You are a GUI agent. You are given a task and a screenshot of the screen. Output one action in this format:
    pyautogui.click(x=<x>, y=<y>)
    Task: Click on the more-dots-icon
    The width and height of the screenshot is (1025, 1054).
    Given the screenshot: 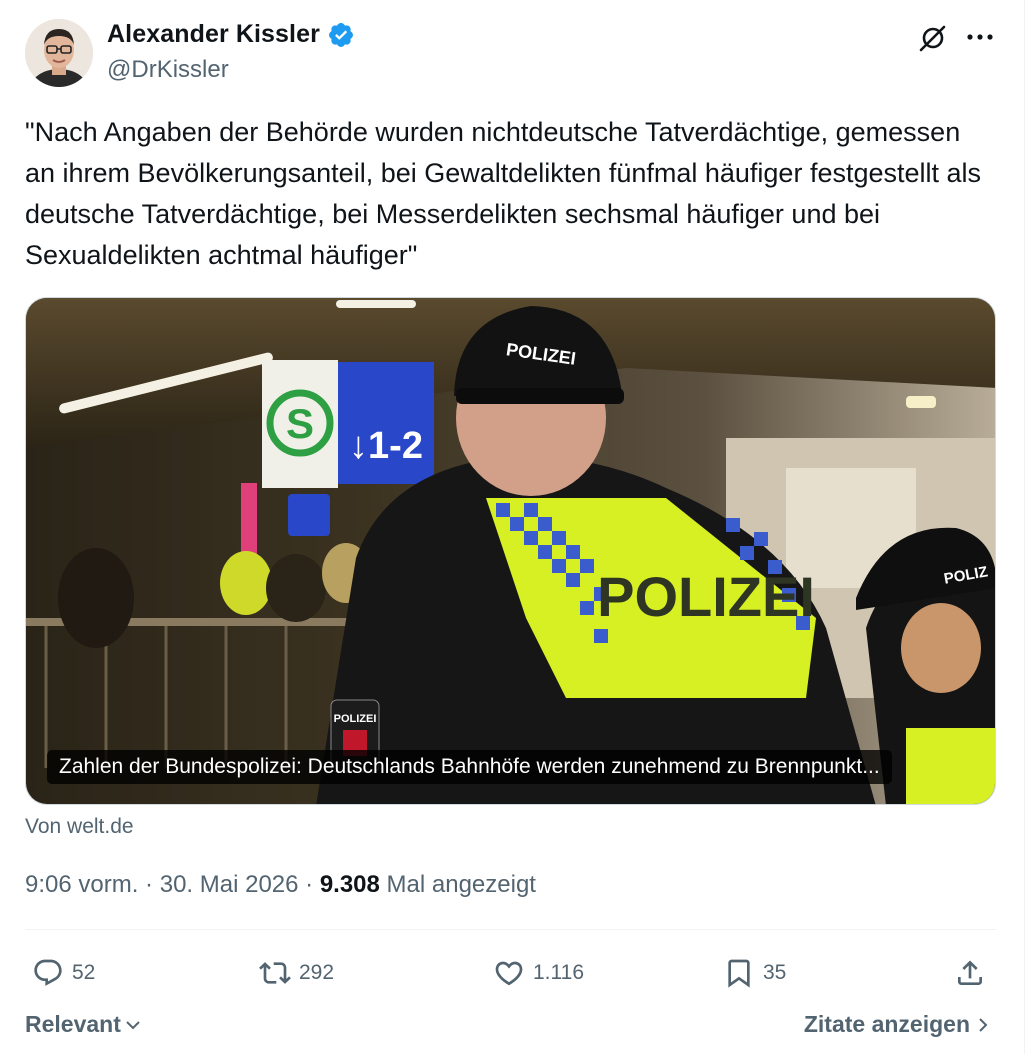 What is the action you would take?
    pyautogui.click(x=980, y=37)
    